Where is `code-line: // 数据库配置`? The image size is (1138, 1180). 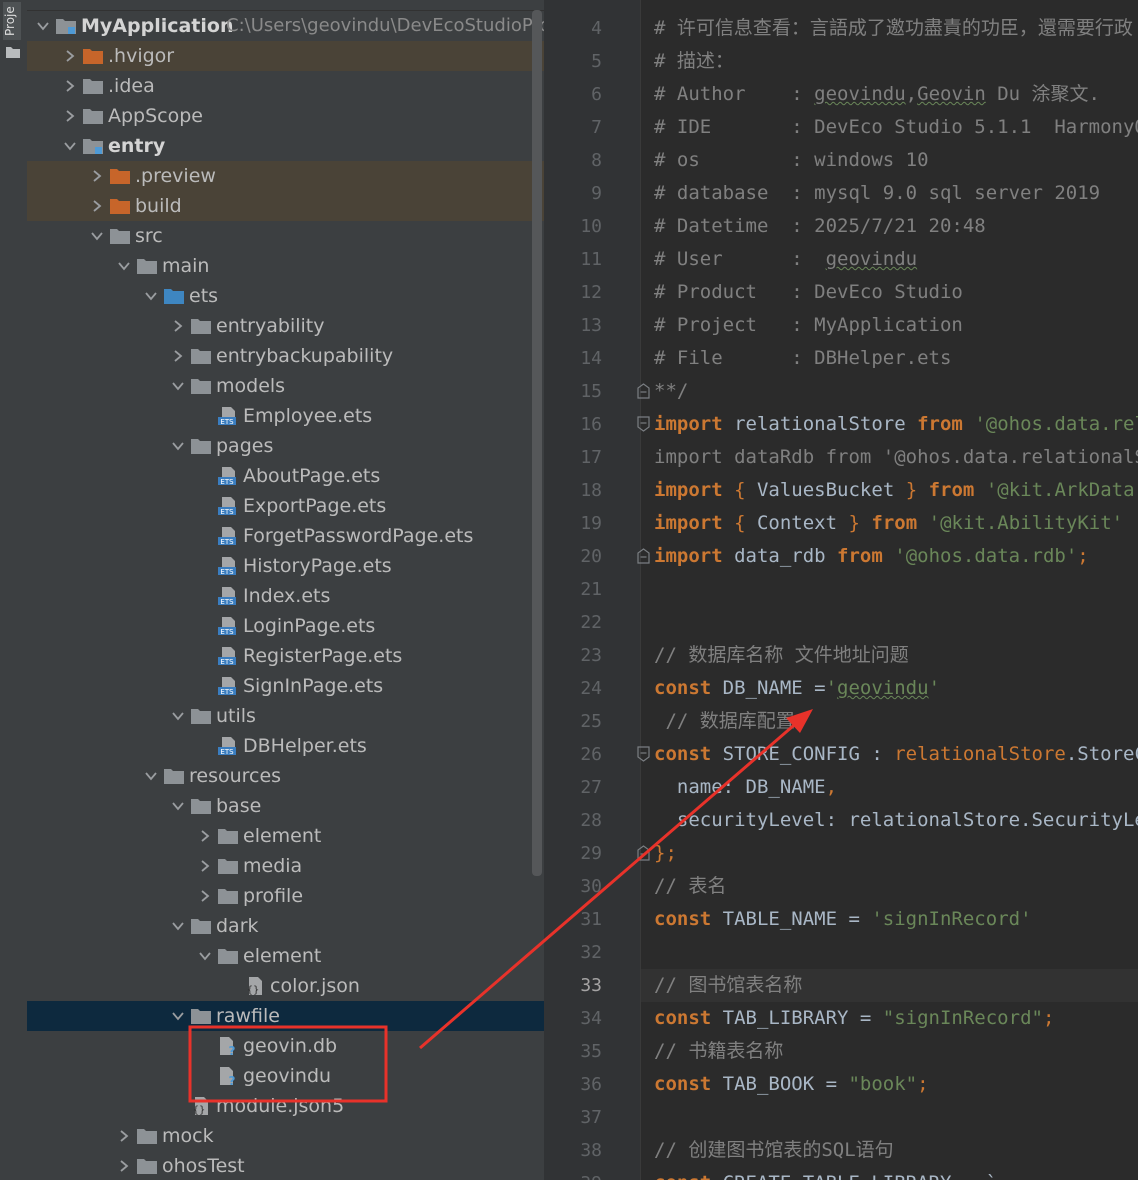
code-line: // 数据库配置 is located at coordinates (724, 721).